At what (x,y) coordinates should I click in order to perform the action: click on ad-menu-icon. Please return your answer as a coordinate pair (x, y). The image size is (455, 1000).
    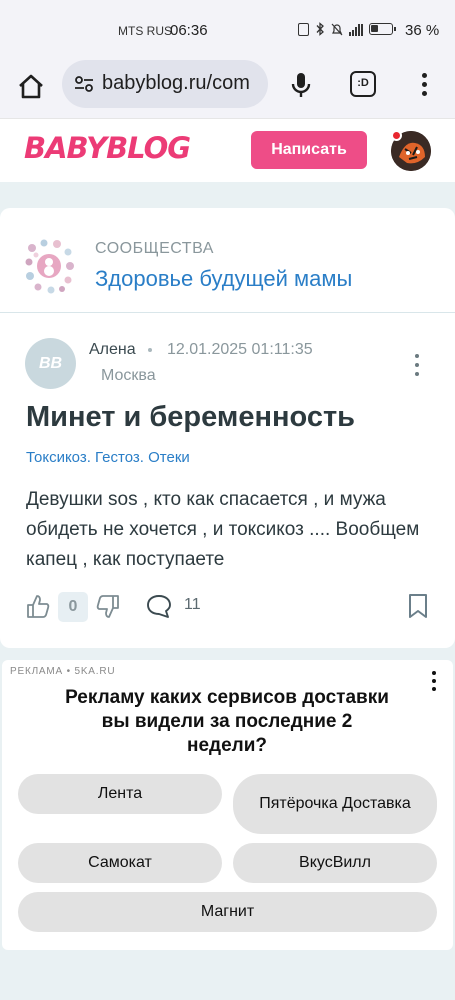
    Looking at the image, I should click on (434, 681).